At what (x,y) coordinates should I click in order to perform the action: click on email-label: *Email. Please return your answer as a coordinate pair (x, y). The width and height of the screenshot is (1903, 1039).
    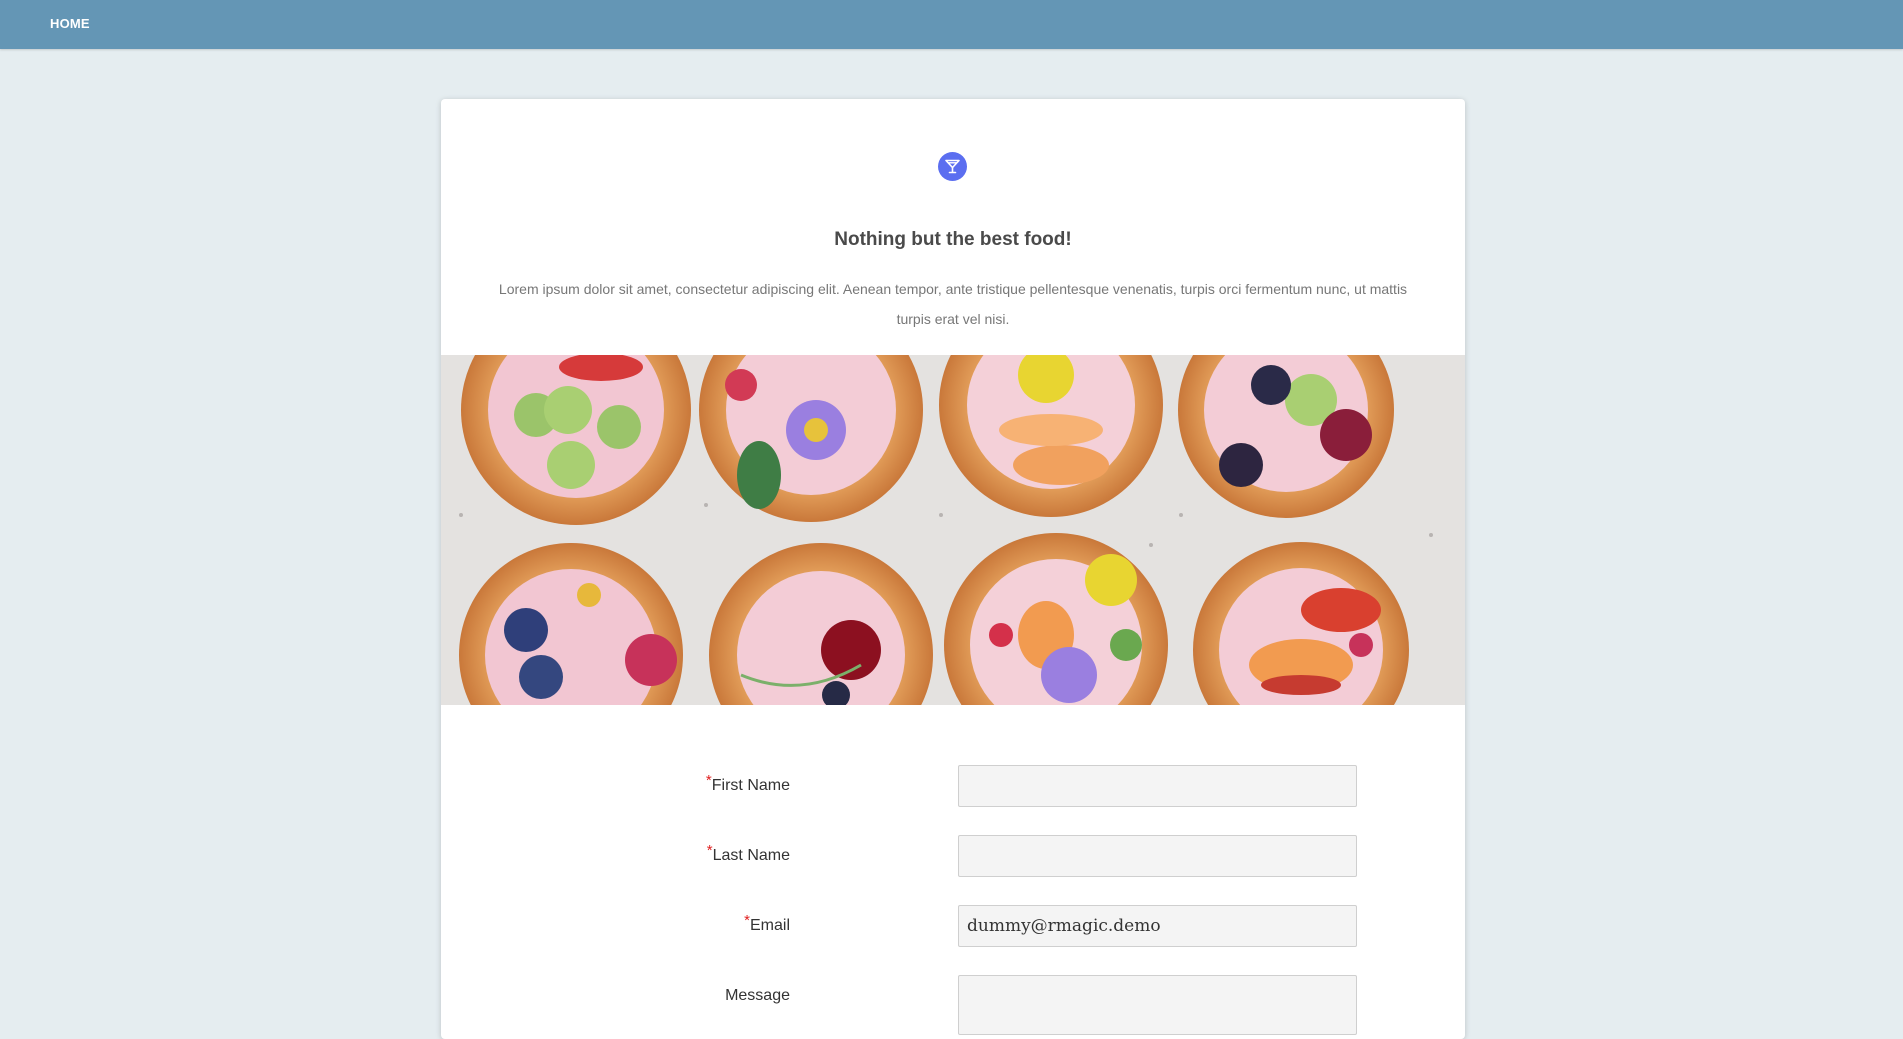
    Looking at the image, I should click on (767, 923).